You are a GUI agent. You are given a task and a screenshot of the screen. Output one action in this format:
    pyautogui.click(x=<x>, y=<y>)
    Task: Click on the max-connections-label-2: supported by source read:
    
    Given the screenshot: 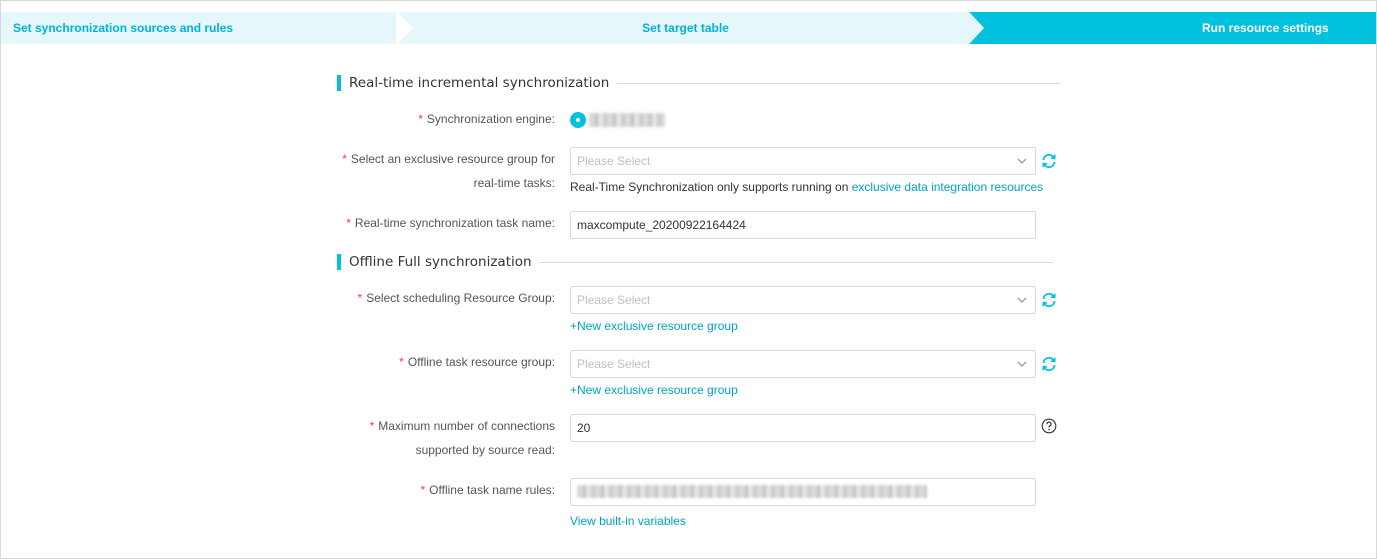 What is the action you would take?
    pyautogui.click(x=485, y=450)
    